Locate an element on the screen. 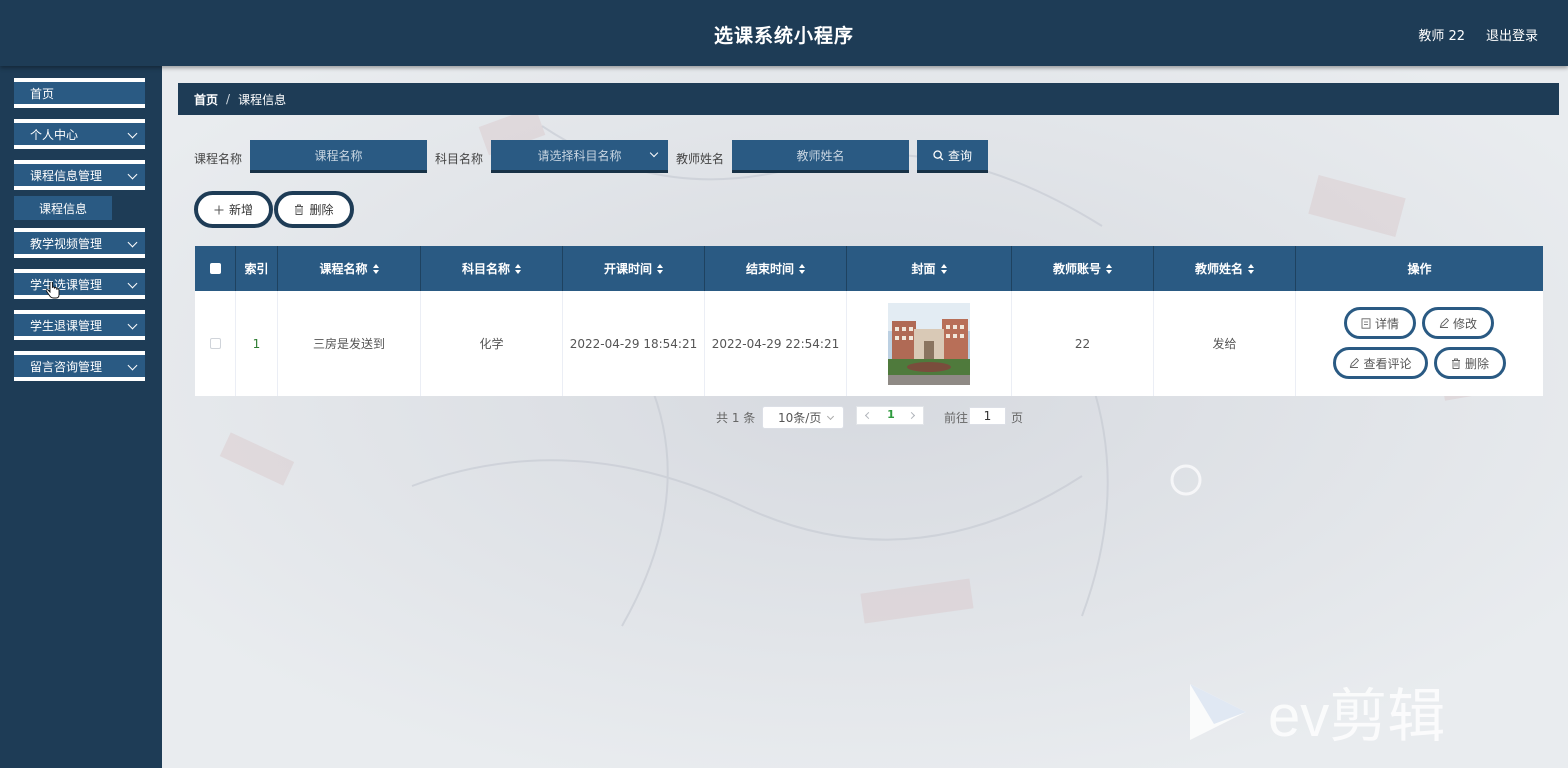 The height and width of the screenshot is (768, 1568). add-button: 新增 is located at coordinates (233, 209).